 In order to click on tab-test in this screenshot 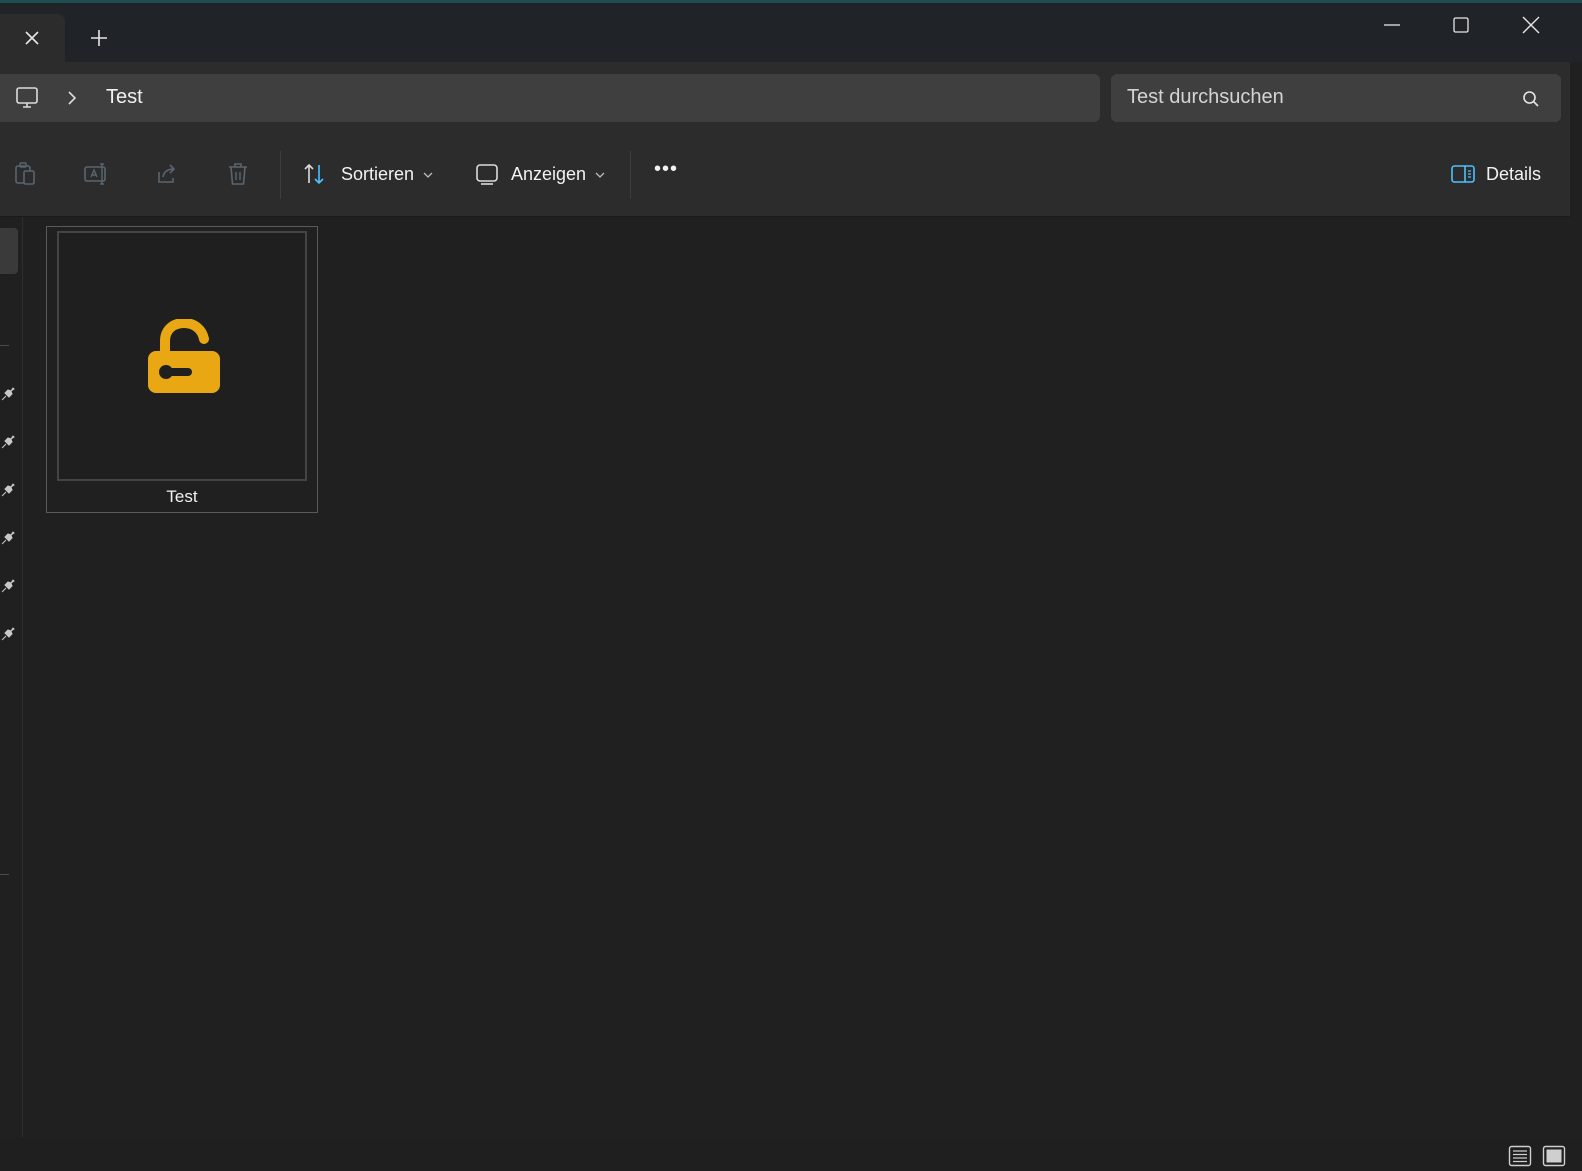, I will do `click(32, 38)`.